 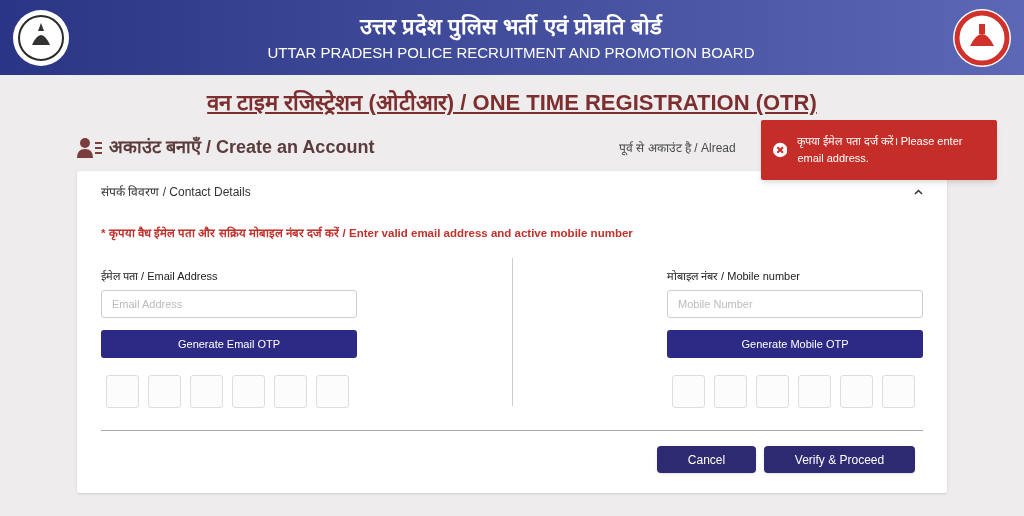 I want to click on section-heading: अकाउंट बनाएँ / Create an Account, so click(x=242, y=147).